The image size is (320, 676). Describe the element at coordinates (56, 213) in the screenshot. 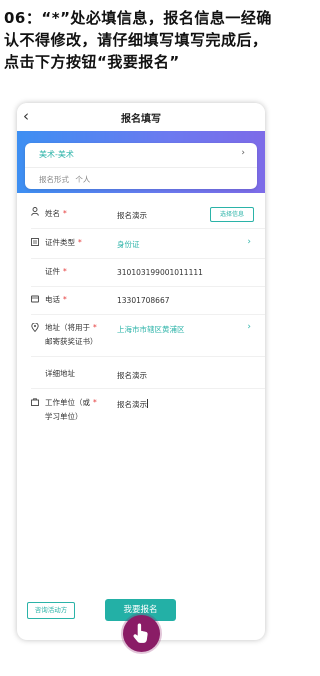

I see `name-label: 姓名 *` at that location.